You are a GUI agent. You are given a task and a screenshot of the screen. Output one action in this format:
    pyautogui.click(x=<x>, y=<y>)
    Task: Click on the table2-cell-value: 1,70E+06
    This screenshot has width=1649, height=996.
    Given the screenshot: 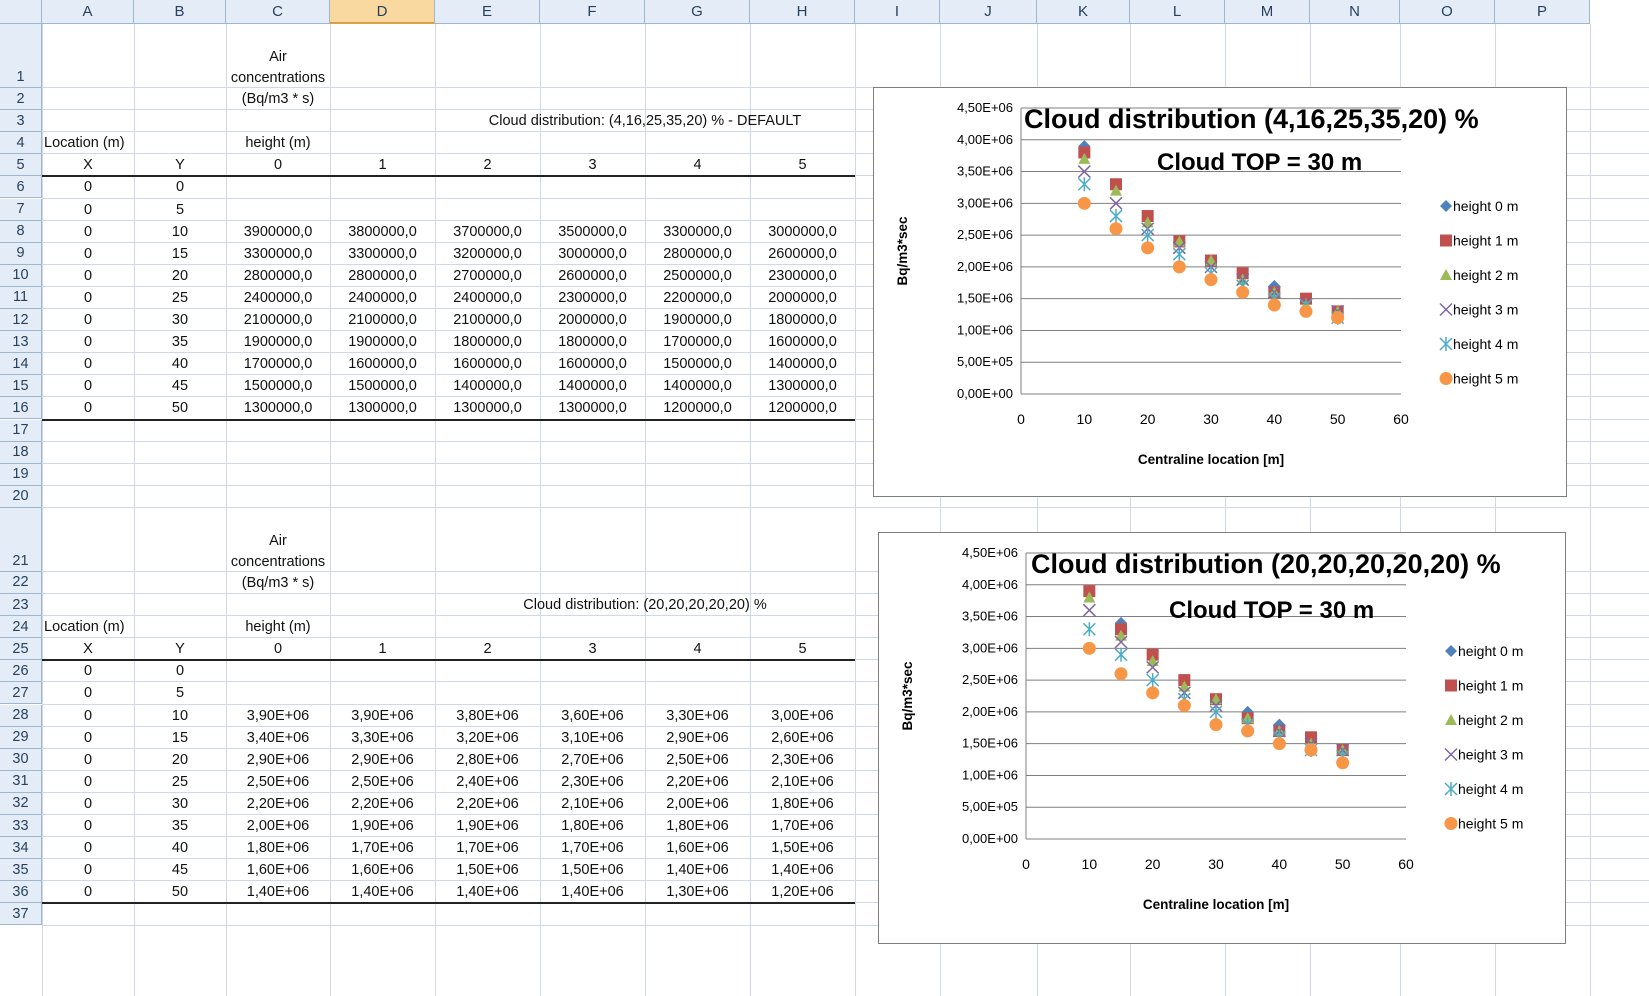 What is the action you would take?
    pyautogui.click(x=487, y=848)
    